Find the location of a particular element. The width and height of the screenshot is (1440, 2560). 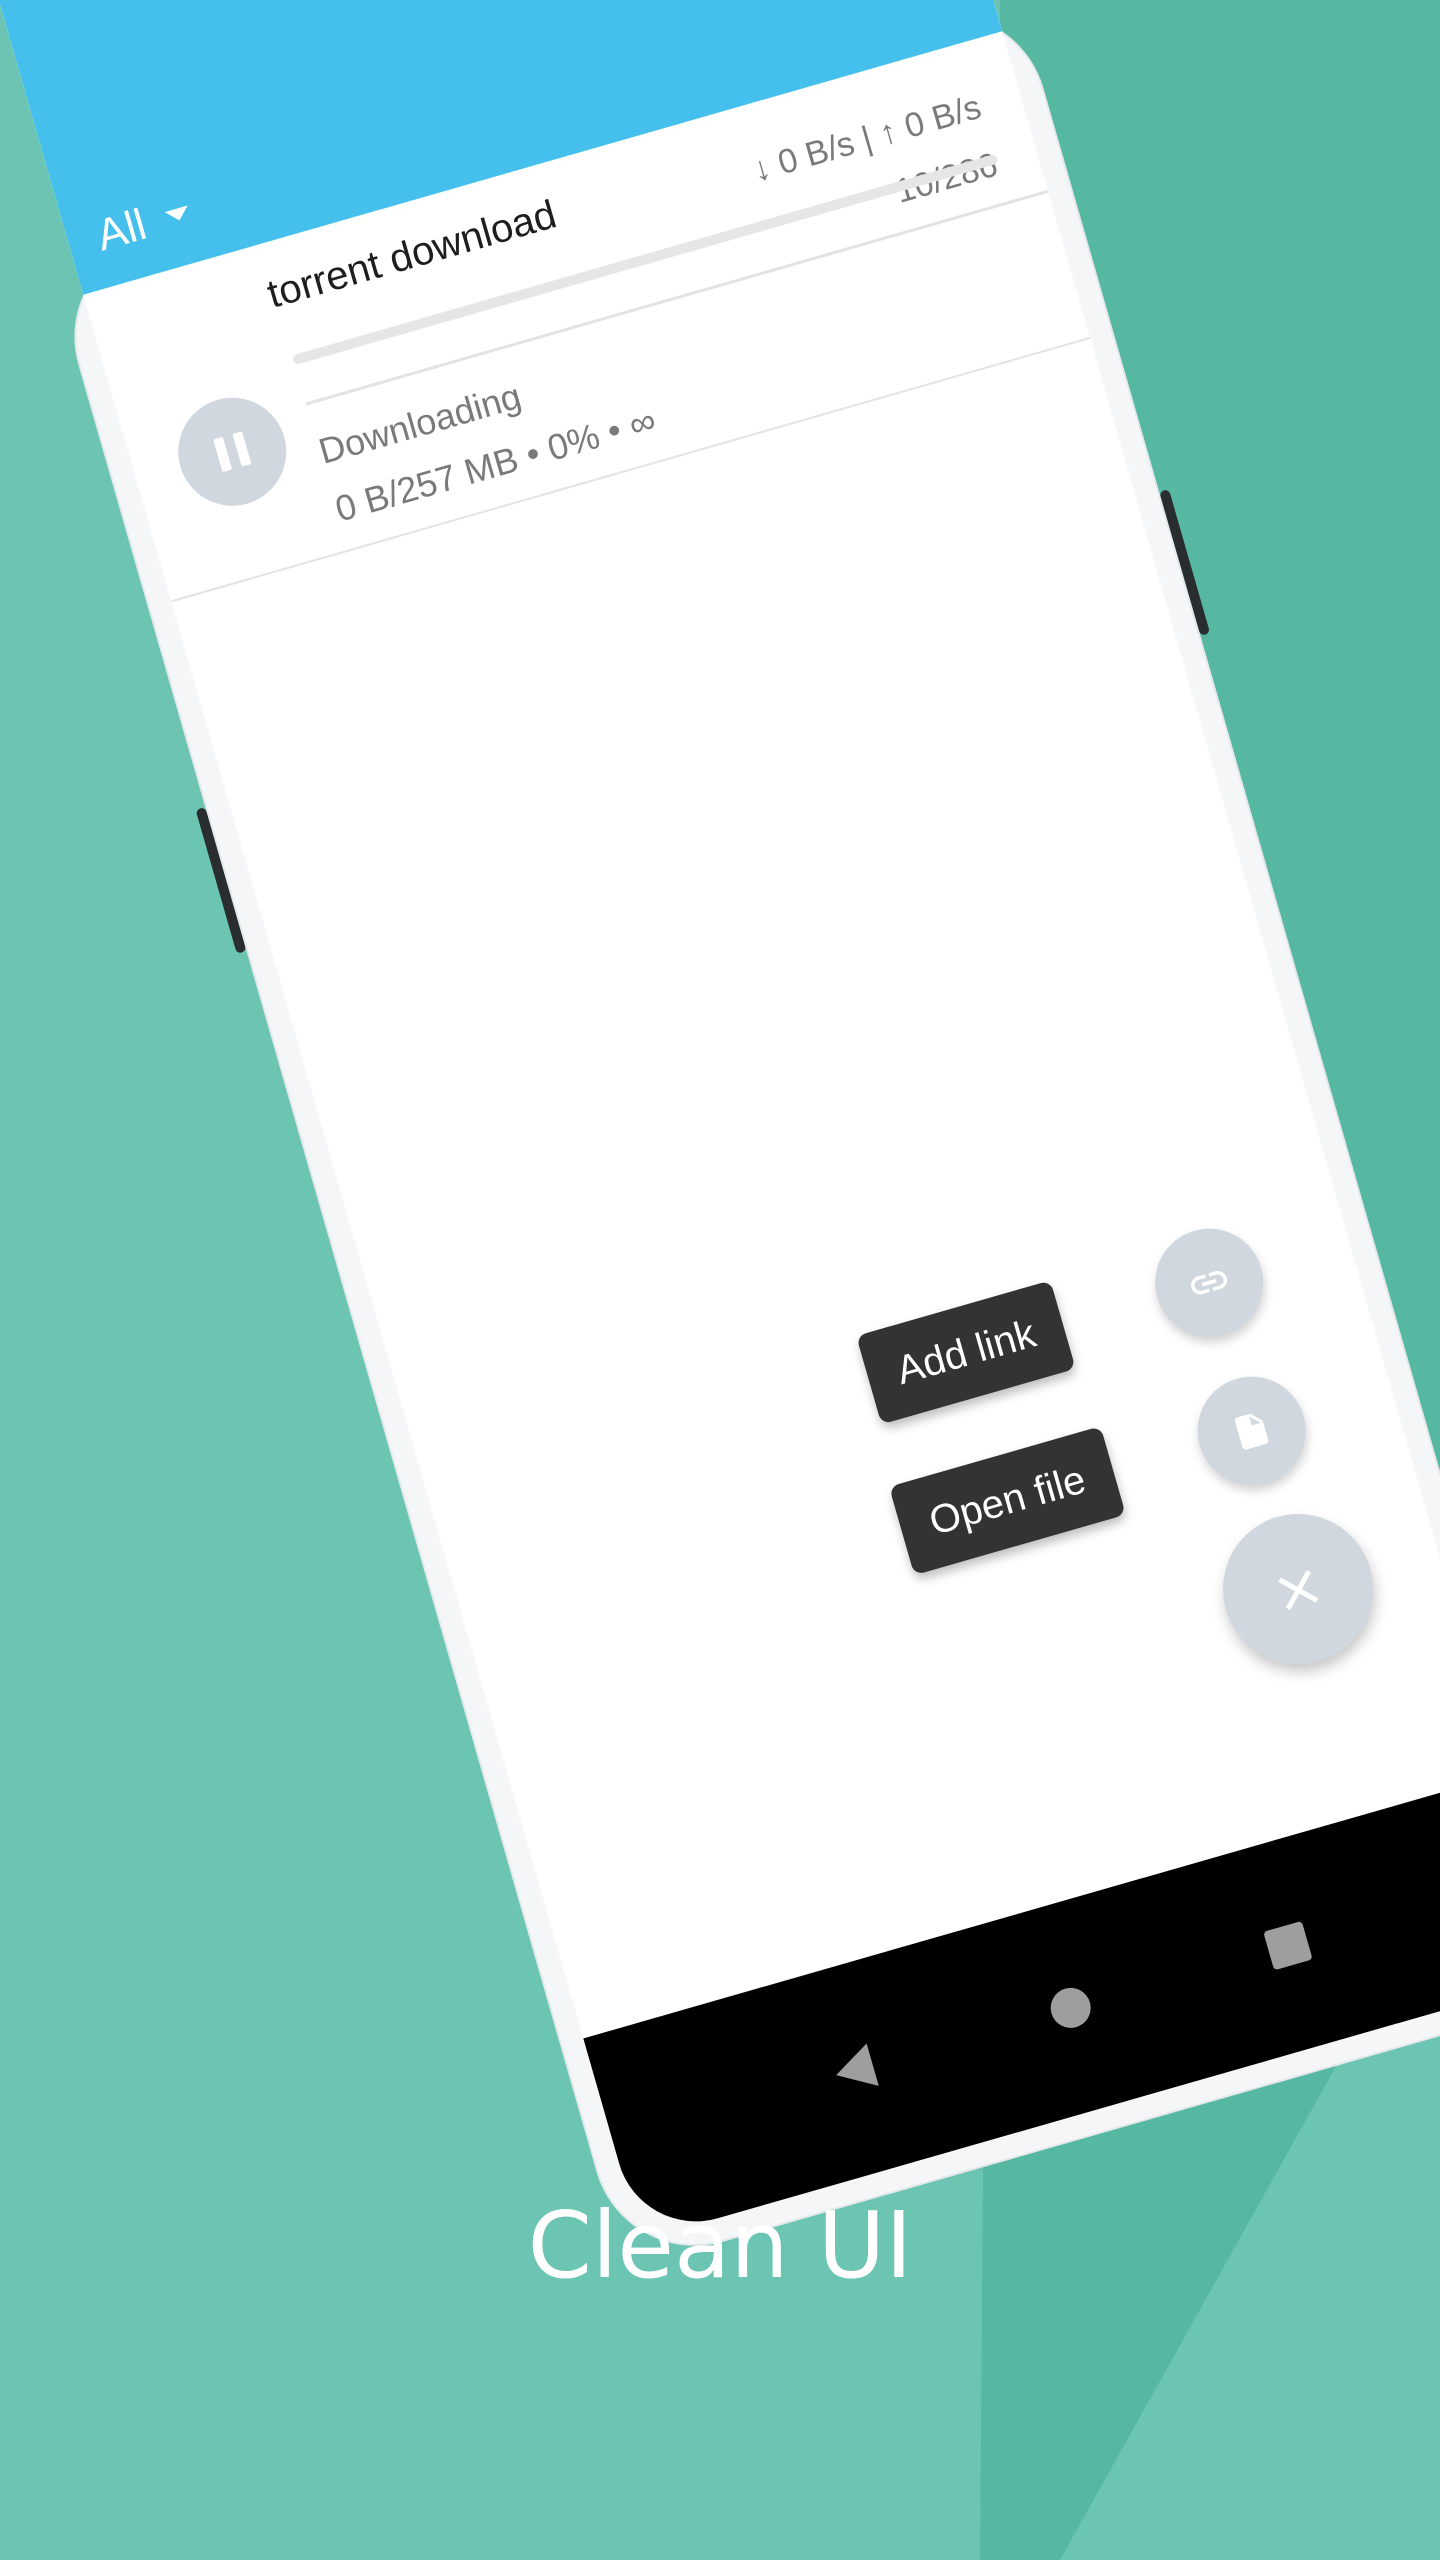

filter-dropdown: All is located at coordinates (143, 224).